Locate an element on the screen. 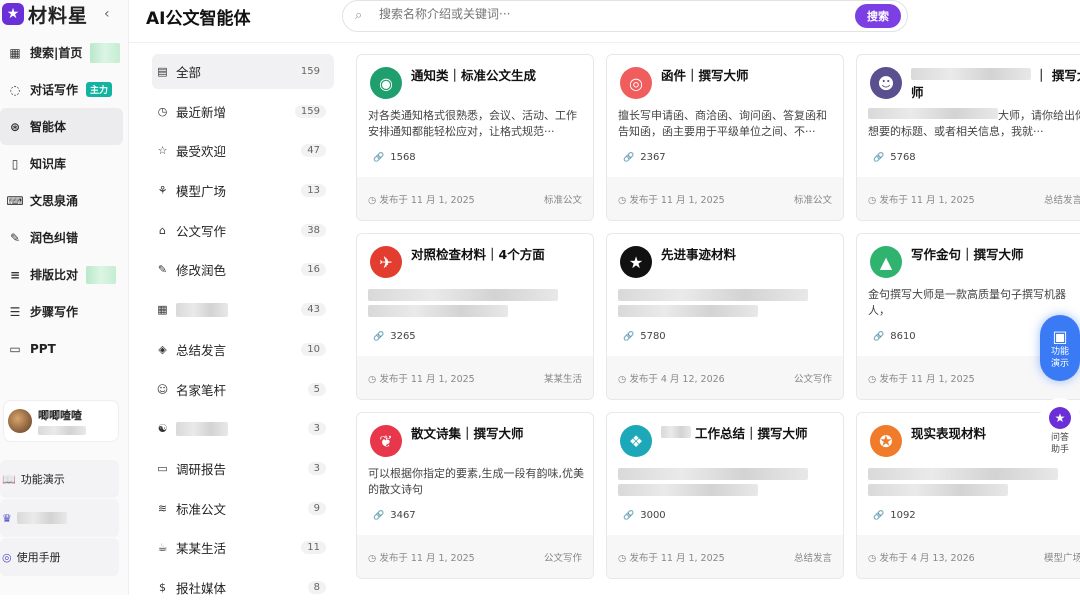 The width and height of the screenshot is (1080, 610). category-count: 159 is located at coordinates (310, 111).